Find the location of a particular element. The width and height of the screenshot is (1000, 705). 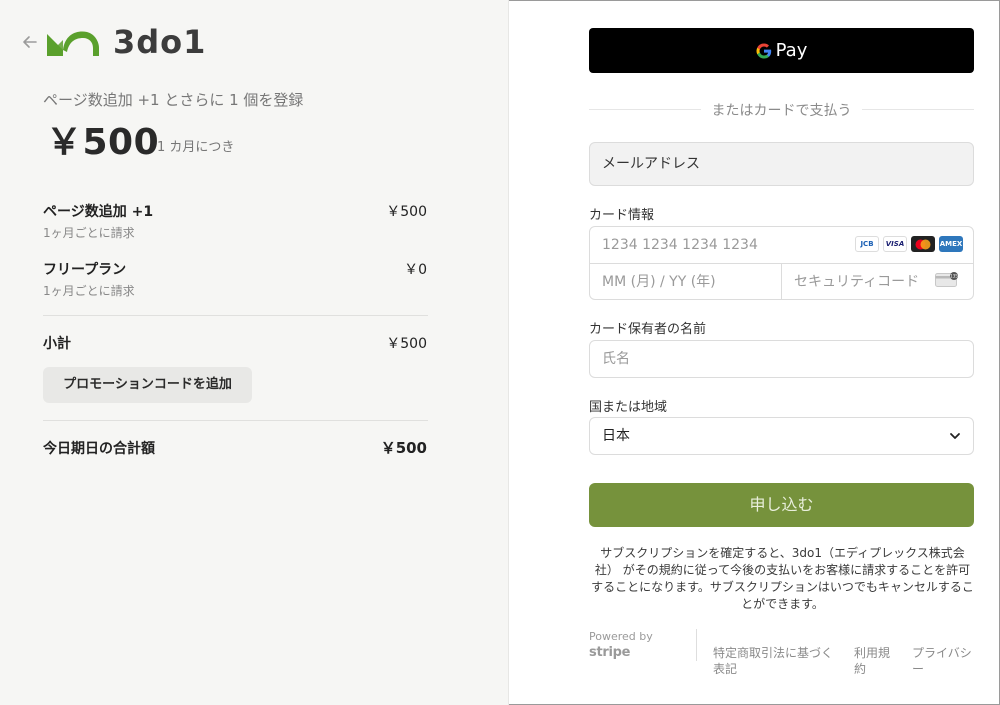

card-expiry-input: MM (月) / YY (年) is located at coordinates (659, 282).